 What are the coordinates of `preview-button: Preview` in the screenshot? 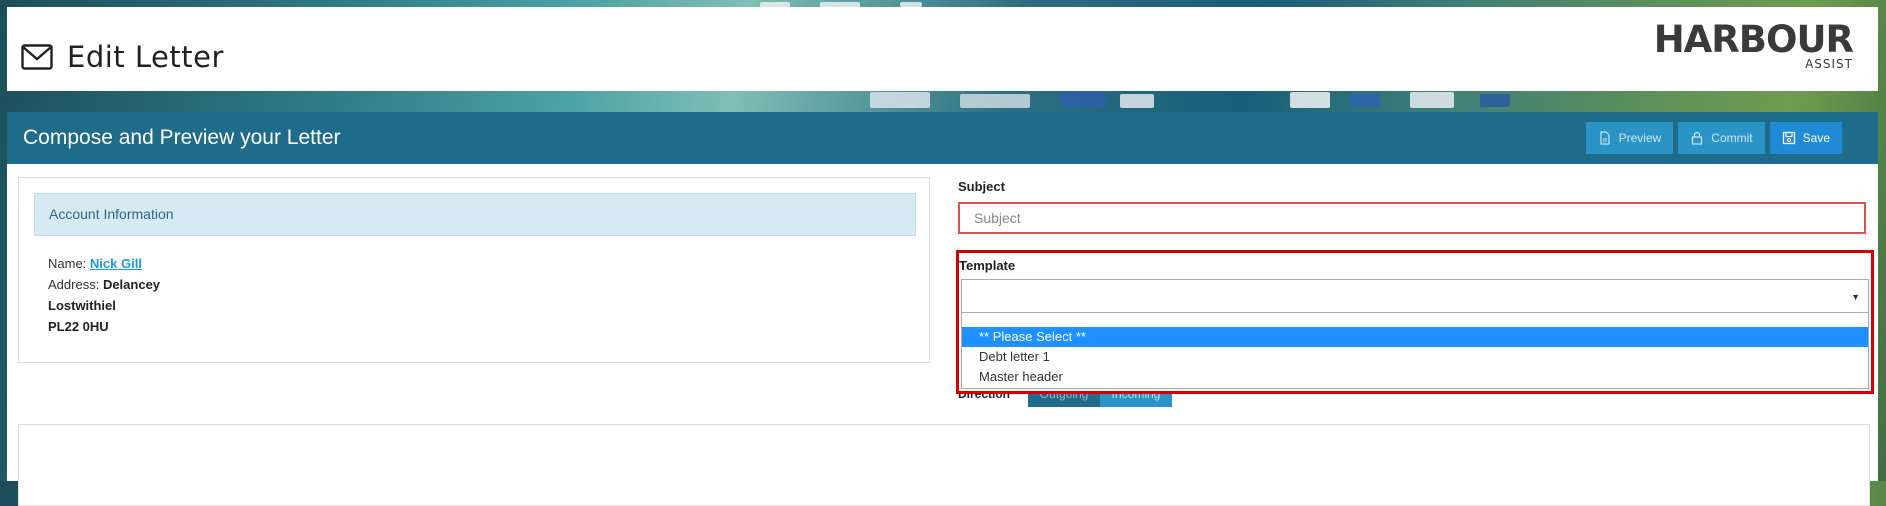 It's located at (1629, 138).